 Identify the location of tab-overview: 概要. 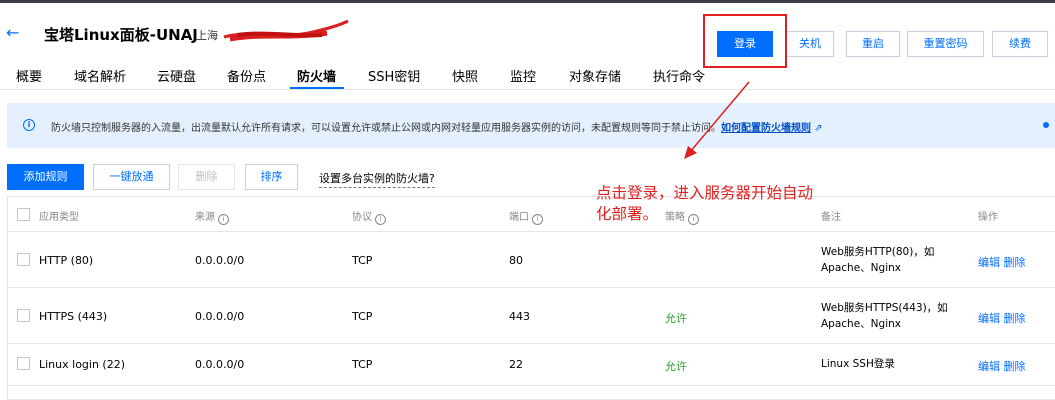
(29, 75).